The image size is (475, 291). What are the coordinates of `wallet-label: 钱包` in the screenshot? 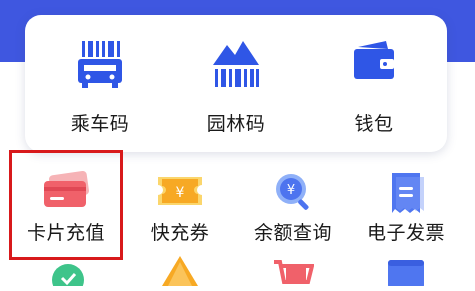 It's located at (374, 124).